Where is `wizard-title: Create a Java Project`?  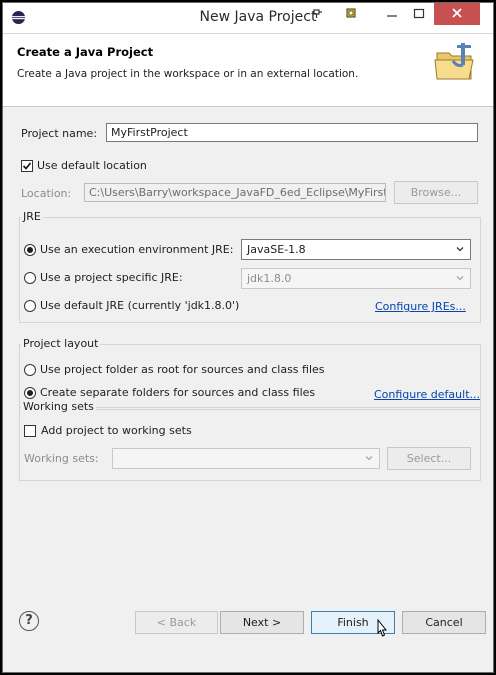 wizard-title: Create a Java Project is located at coordinates (85, 52).